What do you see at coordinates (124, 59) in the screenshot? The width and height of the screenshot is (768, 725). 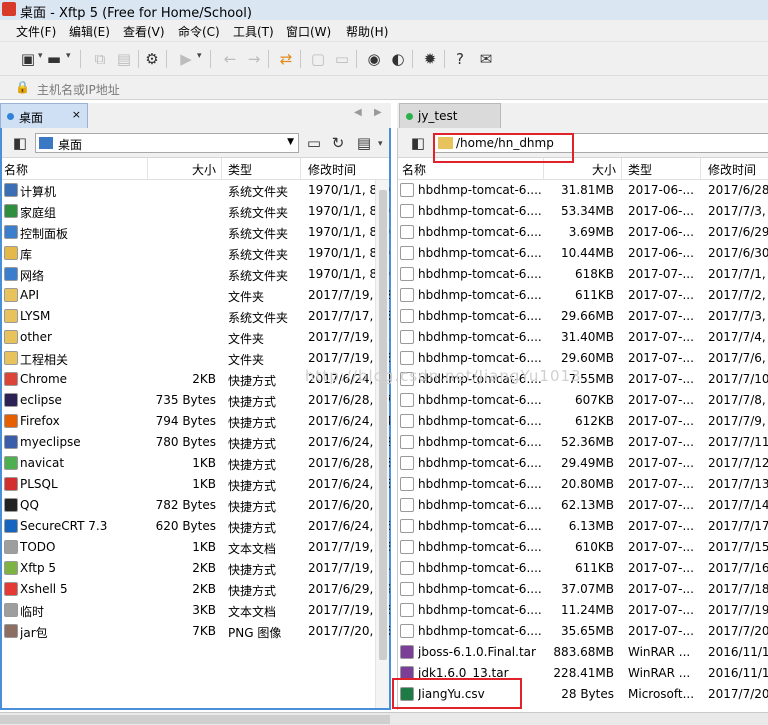 I see `paste-icon: ▤` at bounding box center [124, 59].